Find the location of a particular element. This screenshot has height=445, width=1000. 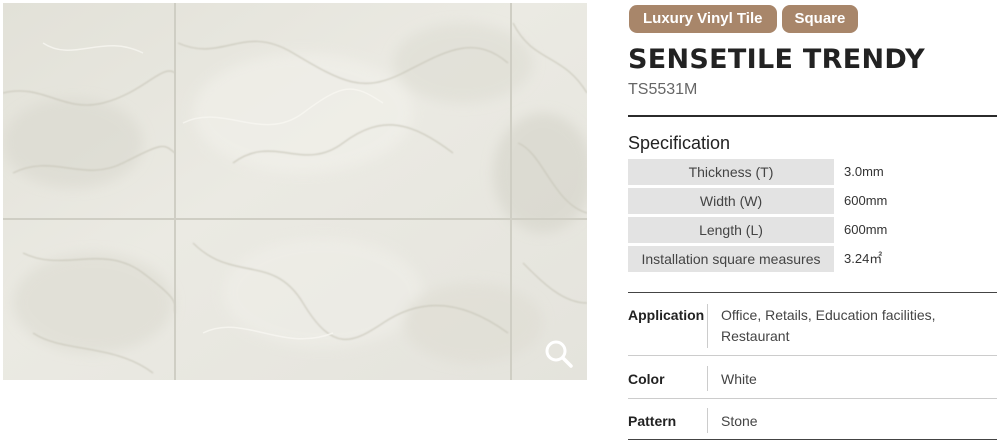

tag-luxury-vinyl-tile: Luxury Vinyl Tile is located at coordinates (703, 19).